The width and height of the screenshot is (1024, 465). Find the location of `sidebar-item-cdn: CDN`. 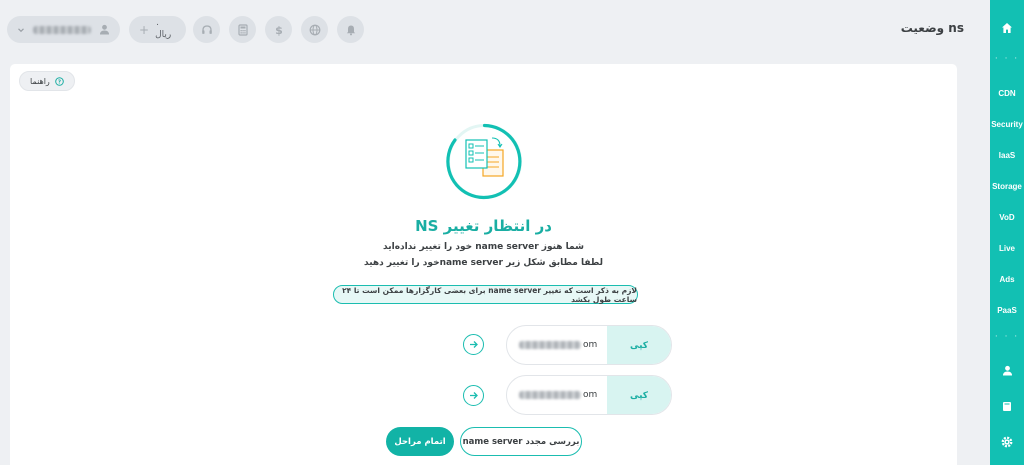

sidebar-item-cdn: CDN is located at coordinates (1007, 93).